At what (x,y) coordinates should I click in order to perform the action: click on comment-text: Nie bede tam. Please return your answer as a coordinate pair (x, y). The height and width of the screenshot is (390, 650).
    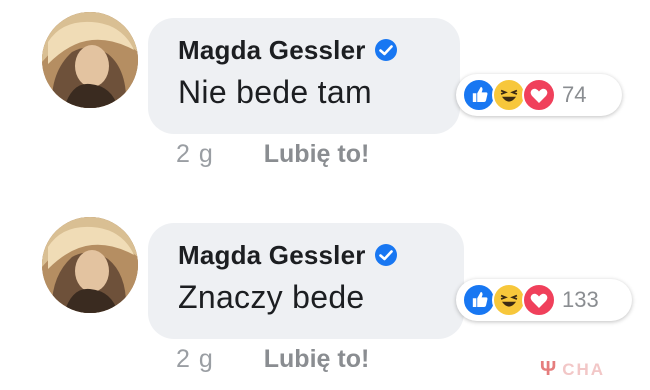
    Looking at the image, I should click on (275, 92).